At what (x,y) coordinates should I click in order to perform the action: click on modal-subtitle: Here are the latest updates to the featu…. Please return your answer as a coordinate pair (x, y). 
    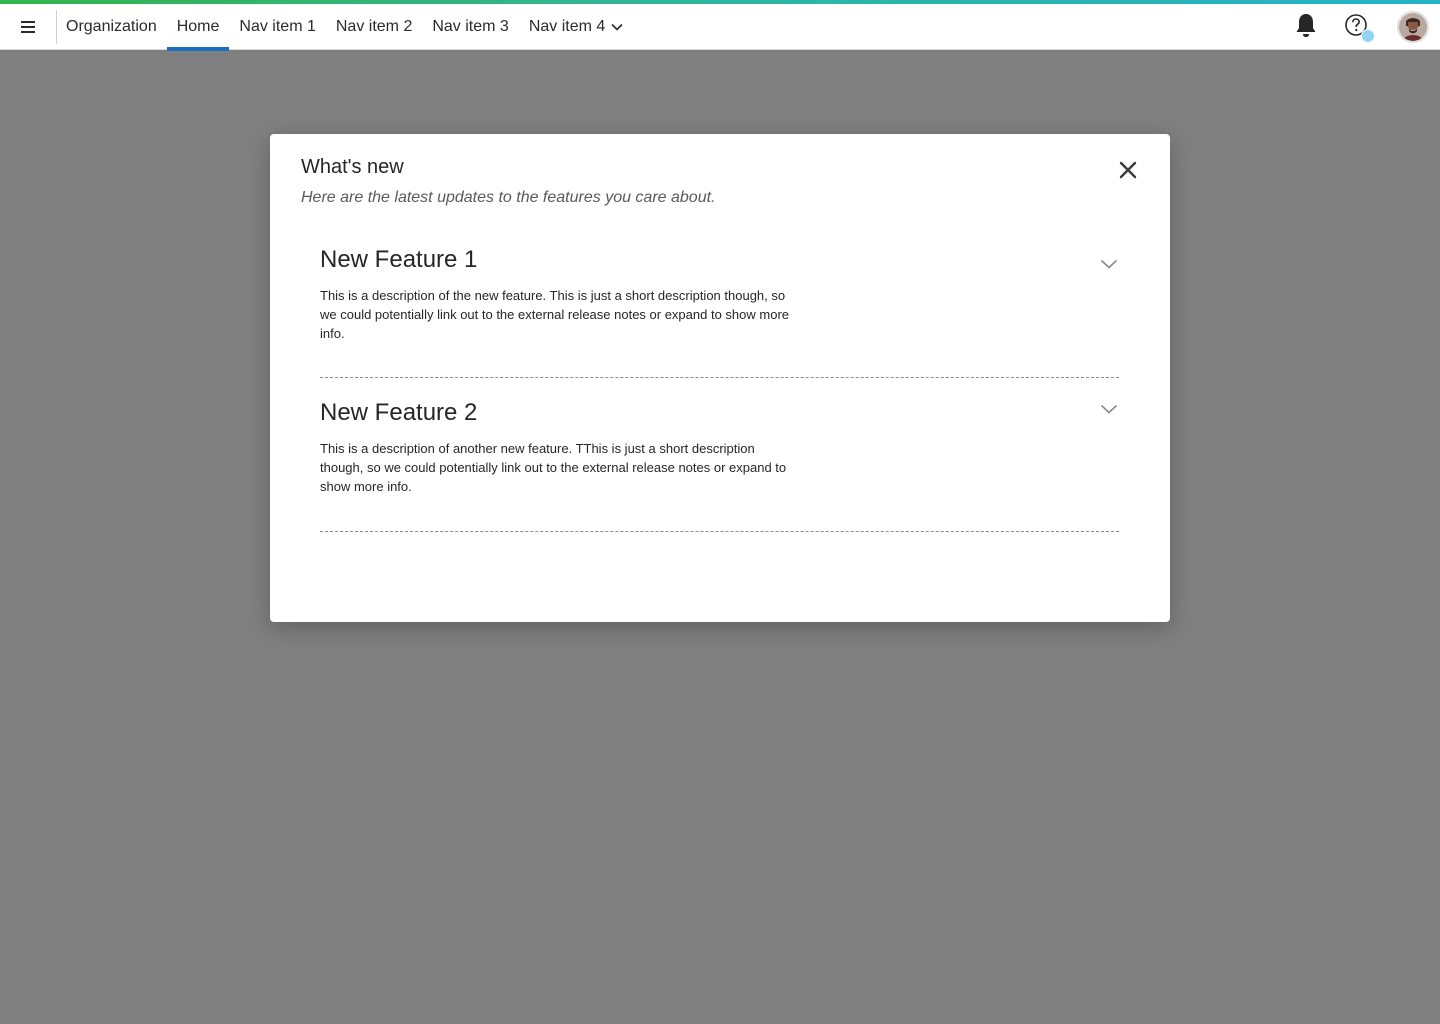
    Looking at the image, I should click on (508, 197).